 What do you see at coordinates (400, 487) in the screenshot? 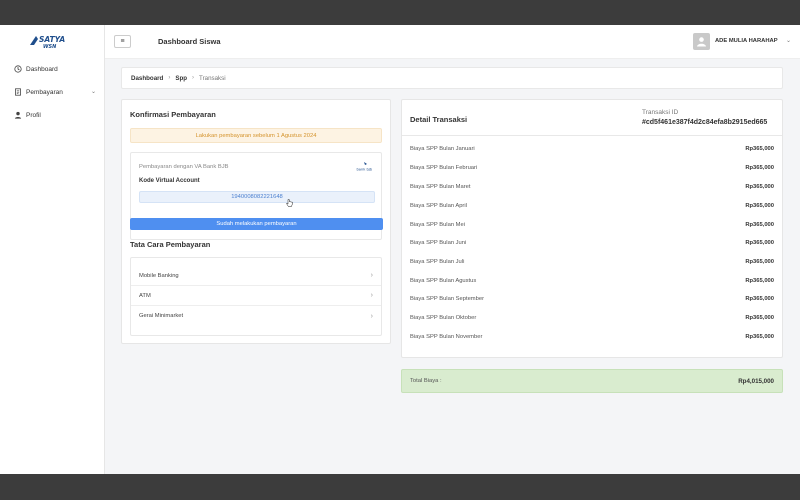
I see `screen-bottom-bar` at bounding box center [400, 487].